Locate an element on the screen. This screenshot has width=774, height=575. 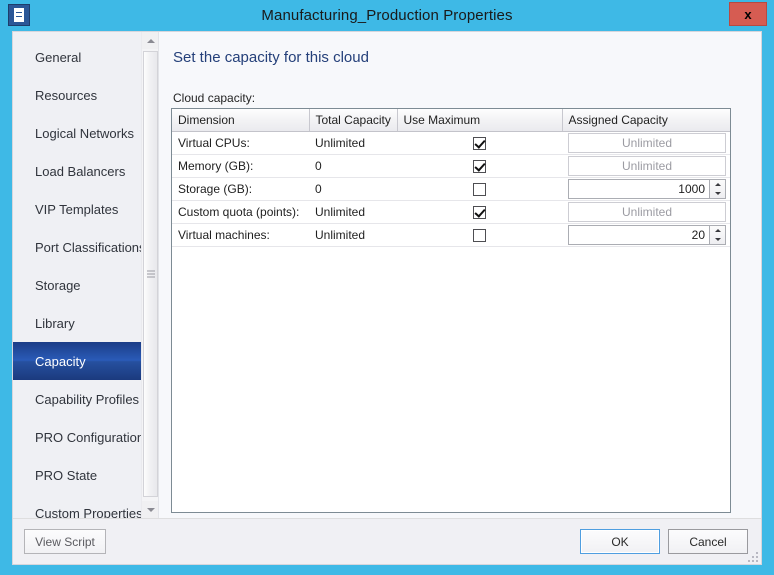
column-header-dimension: Dimension is located at coordinates (241, 120).